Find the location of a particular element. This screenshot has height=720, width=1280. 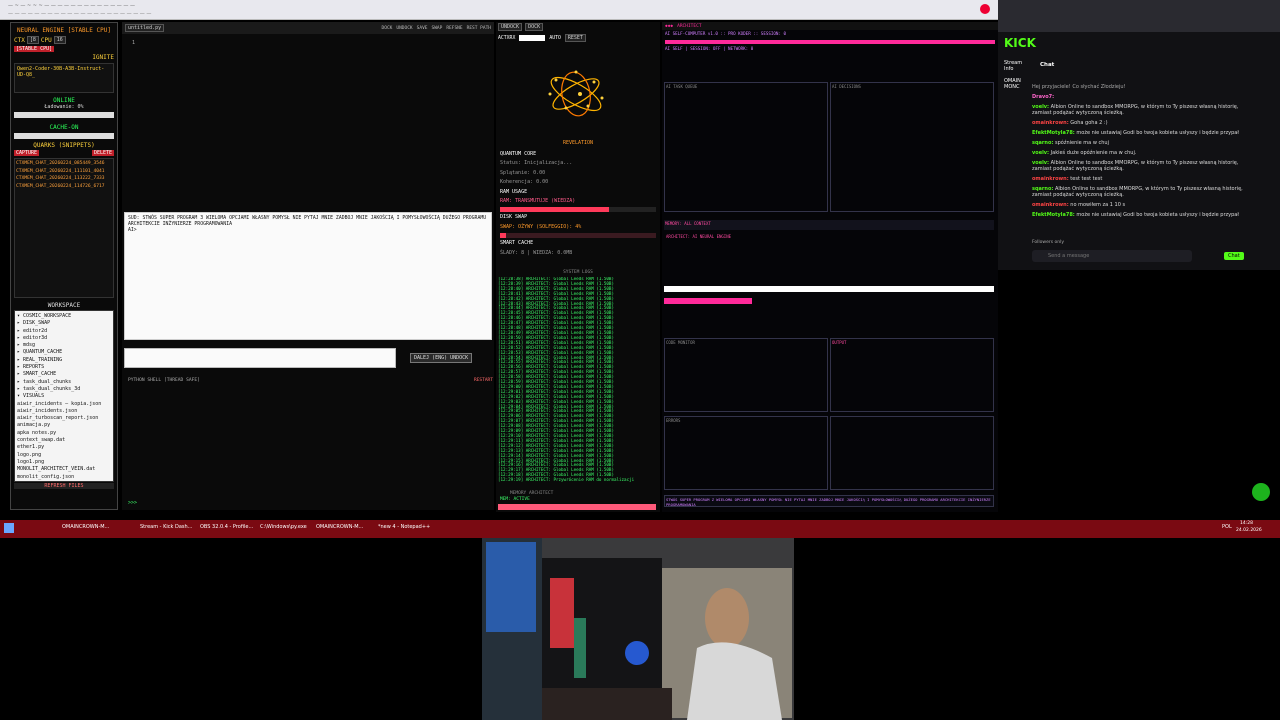

taskbar-item: C:\Windows\py.exe is located at coordinates (283, 527).